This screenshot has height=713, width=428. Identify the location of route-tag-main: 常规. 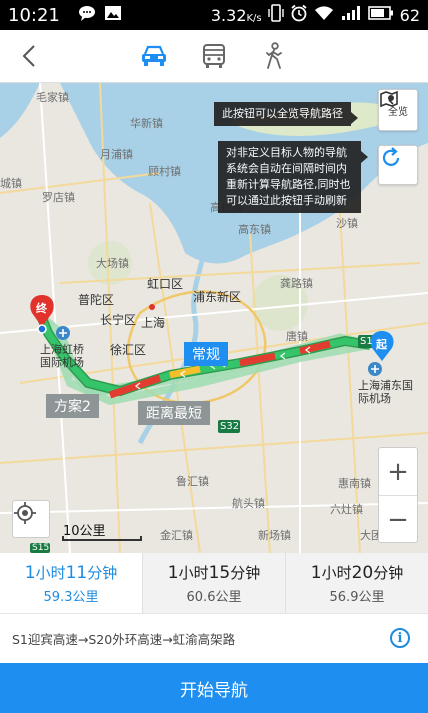
(206, 354).